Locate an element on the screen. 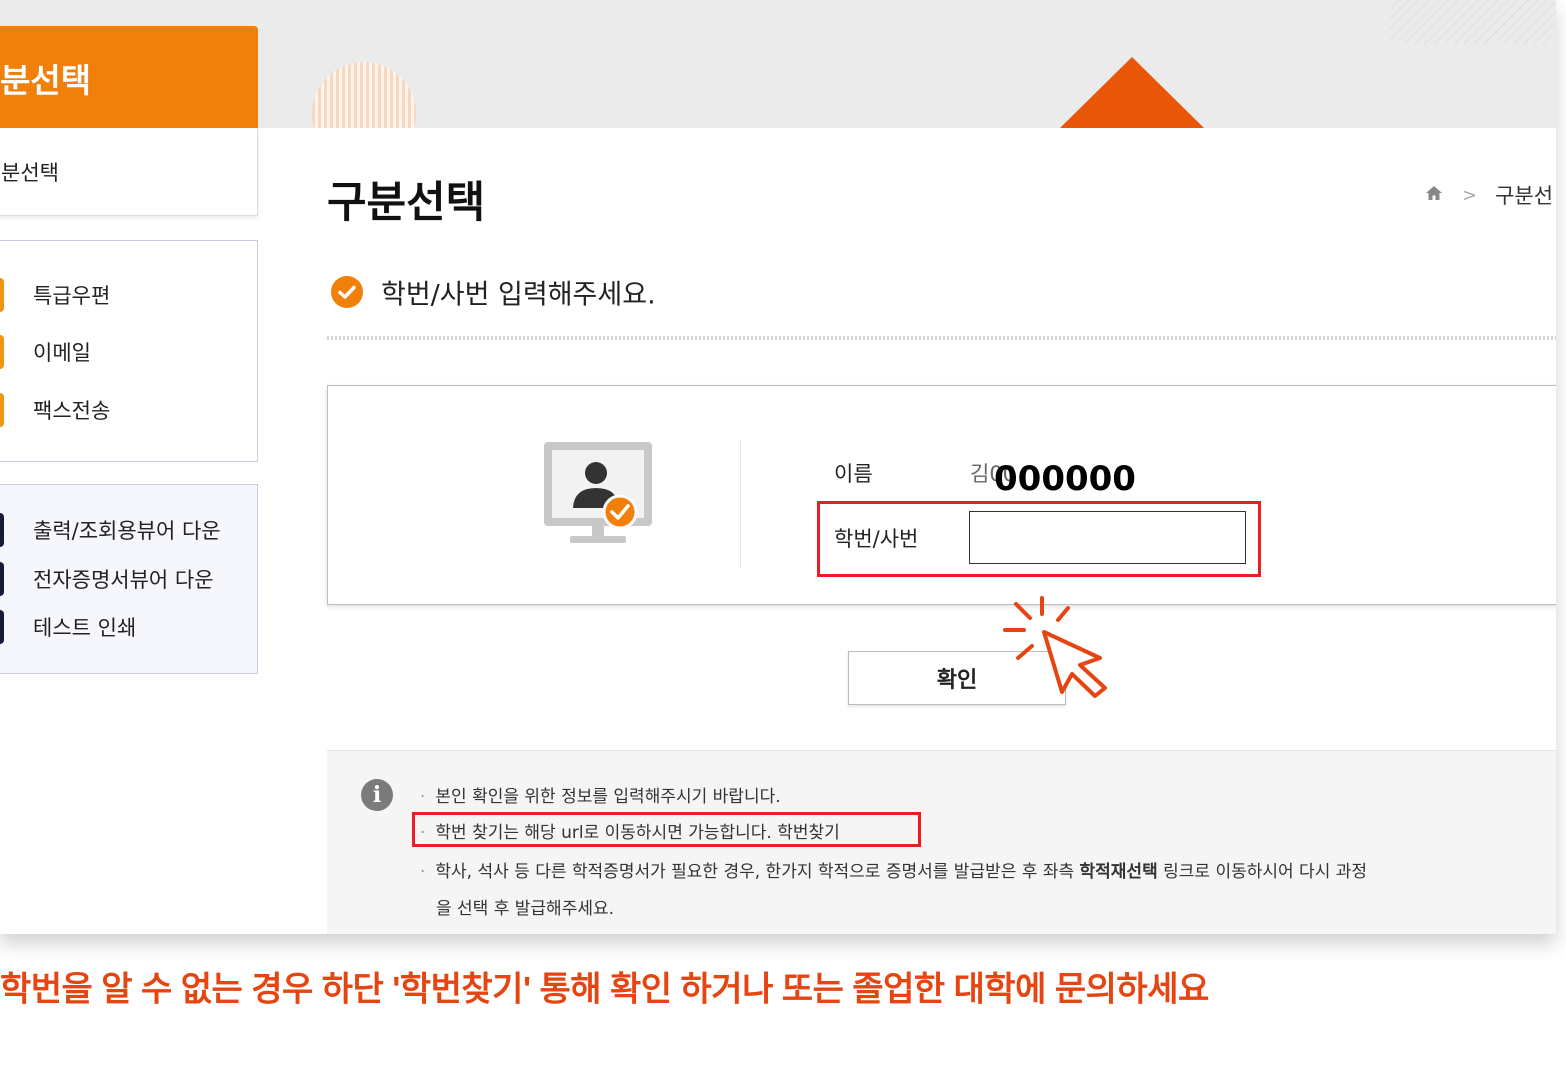 The width and height of the screenshot is (1566, 1078). notice-line: 을 선택 후 발급해주세요. is located at coordinates (525, 906).